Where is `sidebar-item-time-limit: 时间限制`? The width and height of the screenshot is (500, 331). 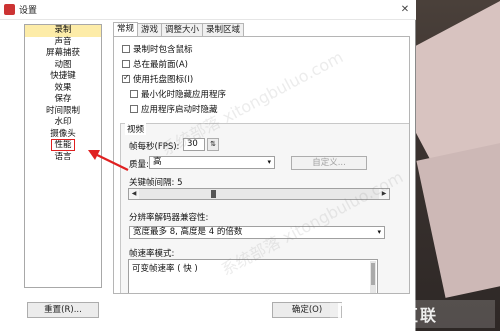 sidebar-item-time-limit: 时间限制 is located at coordinates (63, 112).